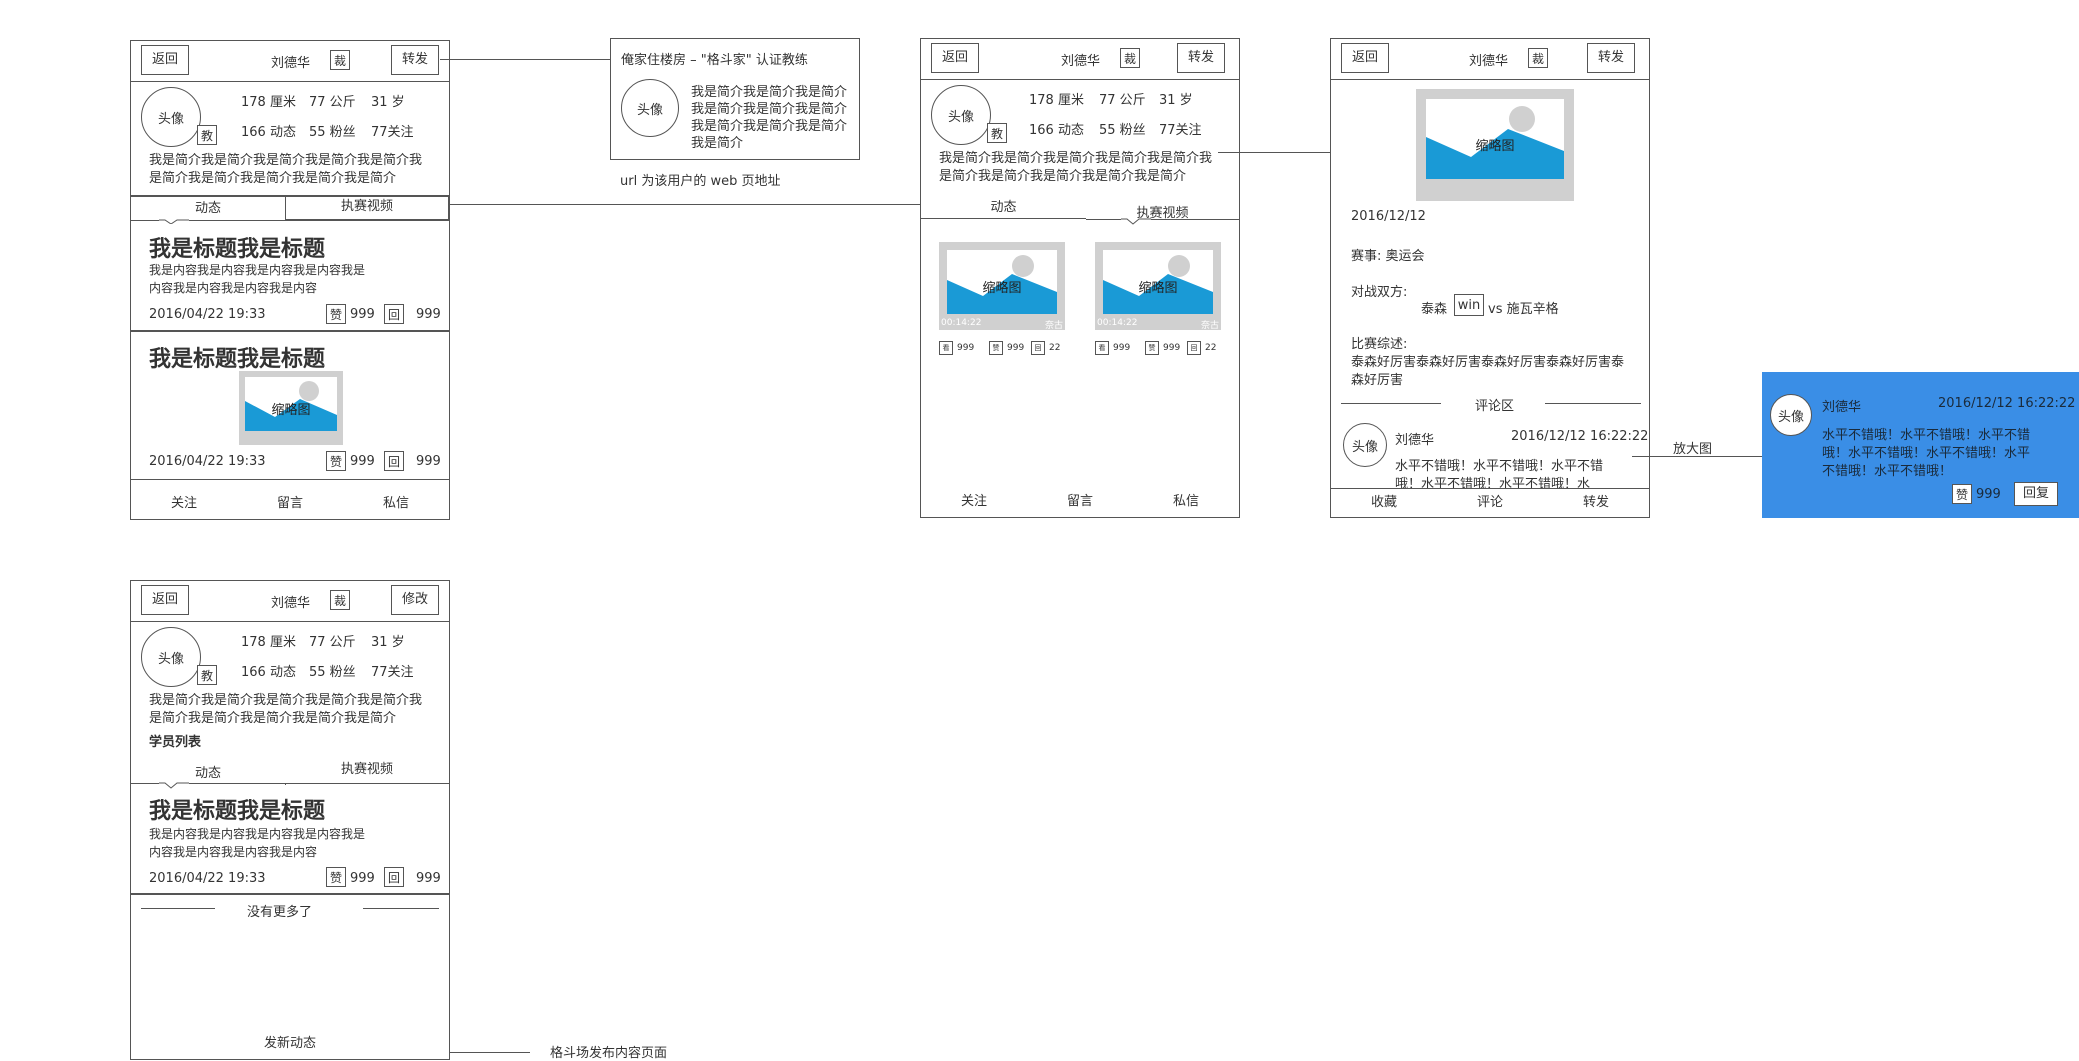 This screenshot has height=1061, width=2079. What do you see at coordinates (2007, 403) in the screenshot?
I see `comment-time: 2016/12/12 16:22:22` at bounding box center [2007, 403].